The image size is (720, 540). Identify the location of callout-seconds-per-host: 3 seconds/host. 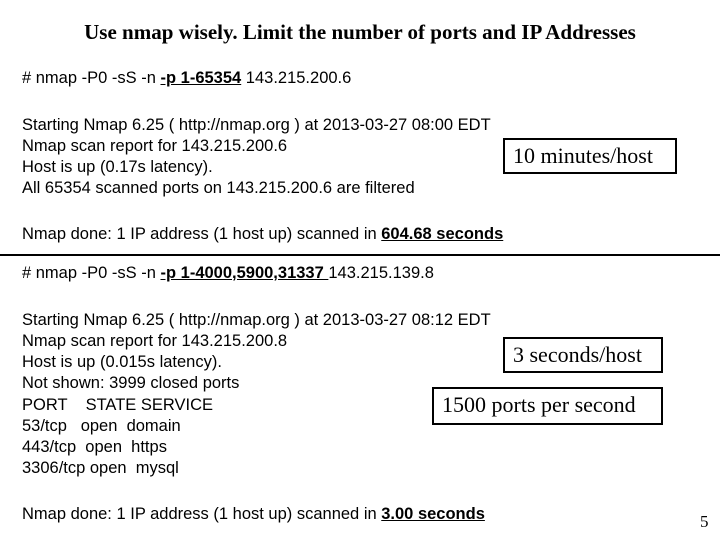
(583, 355).